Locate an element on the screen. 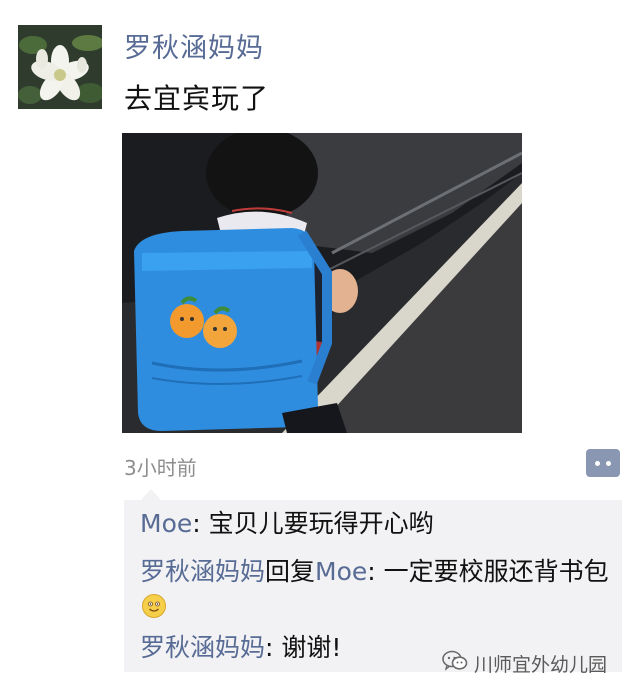 This screenshot has width=640, height=694. comment-item: 罗秋涵妈妈: 谢谢! is located at coordinates (240, 648).